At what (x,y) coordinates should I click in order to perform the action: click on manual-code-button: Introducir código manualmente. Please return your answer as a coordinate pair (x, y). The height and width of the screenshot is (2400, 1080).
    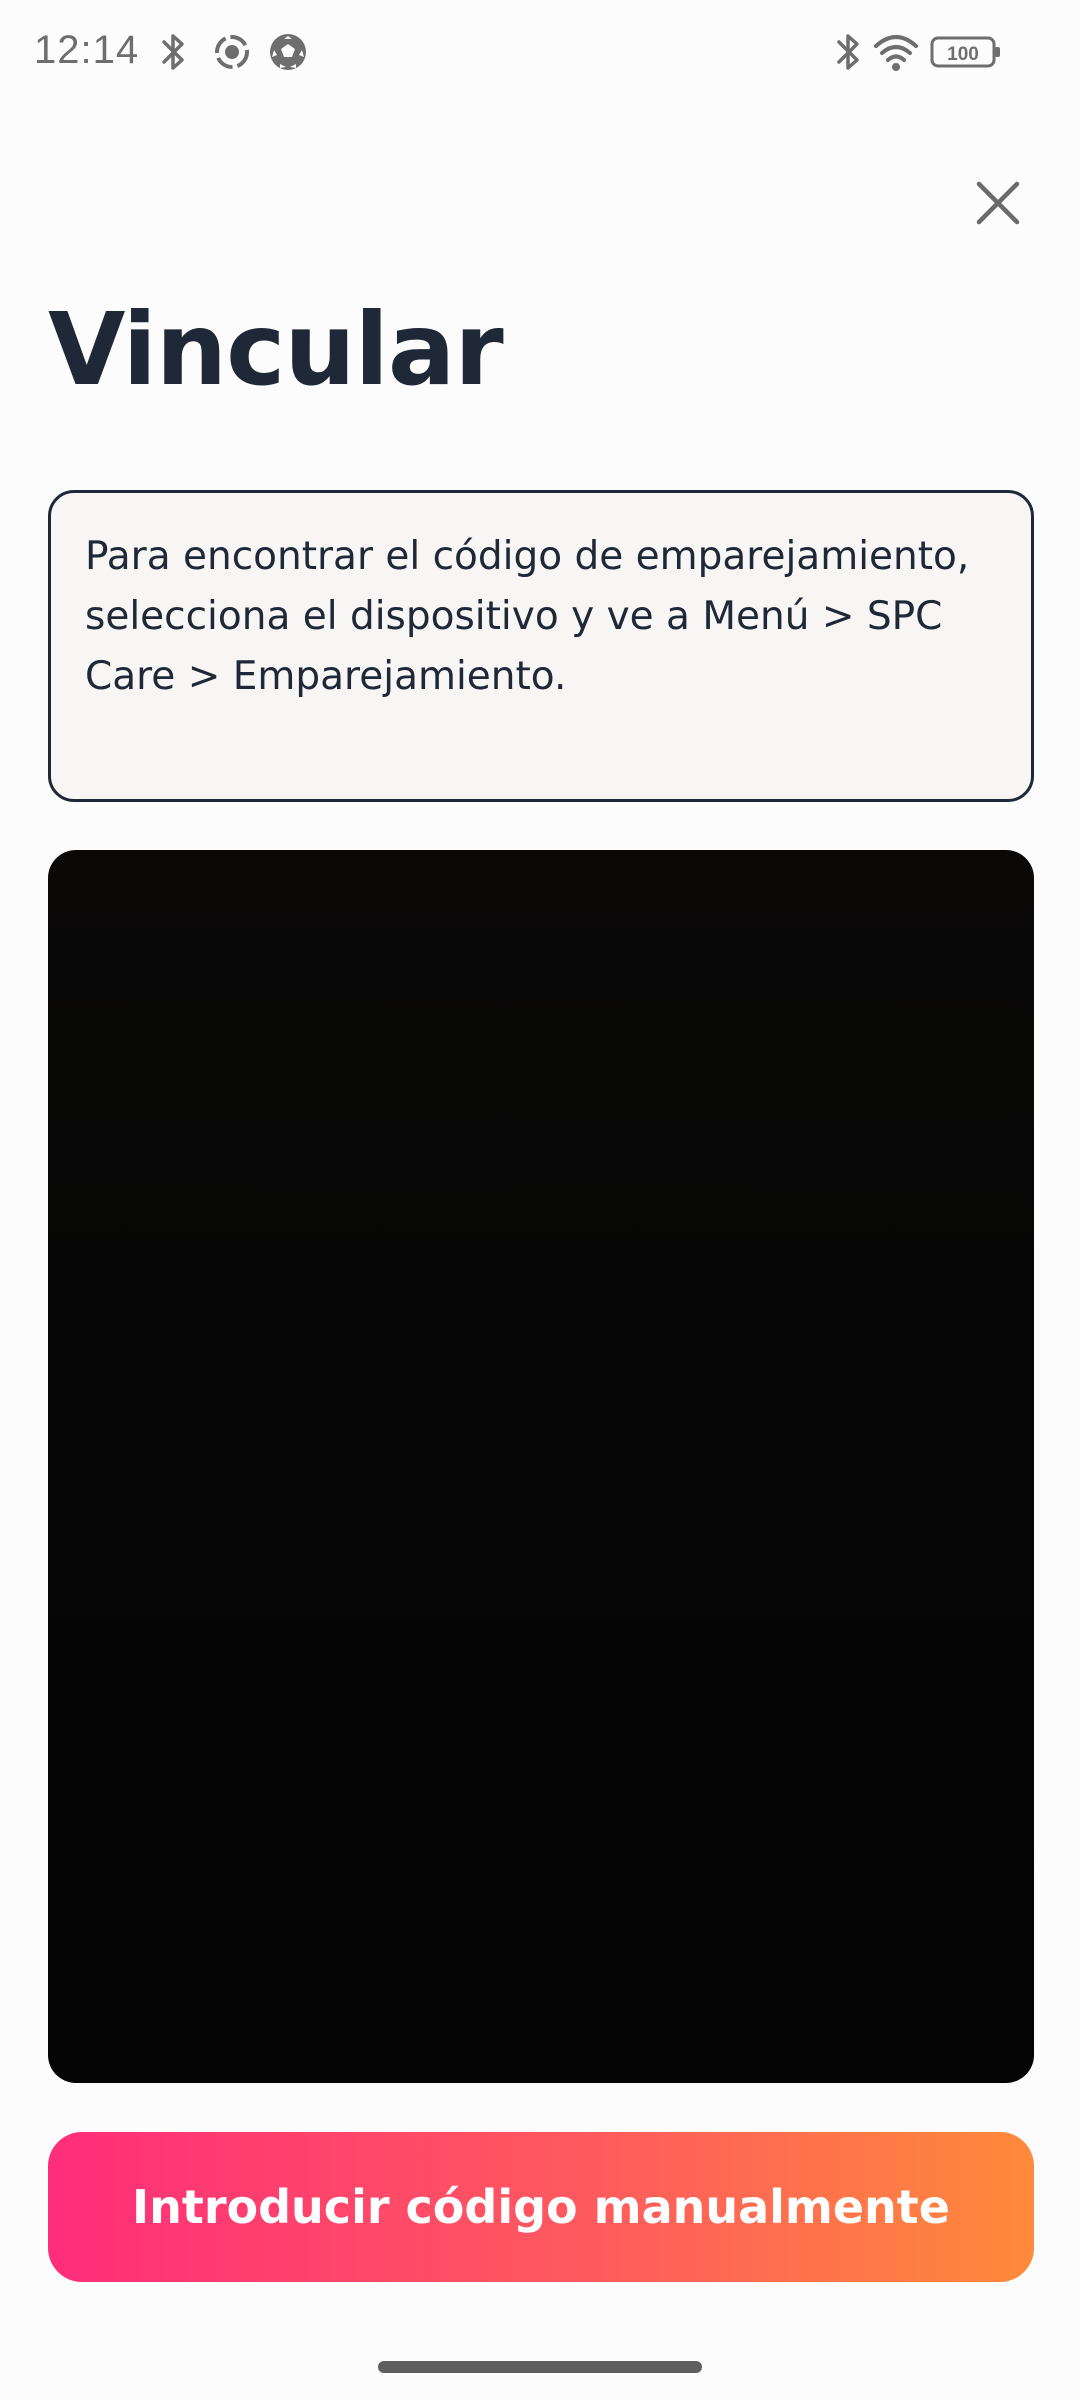
    Looking at the image, I should click on (541, 2207).